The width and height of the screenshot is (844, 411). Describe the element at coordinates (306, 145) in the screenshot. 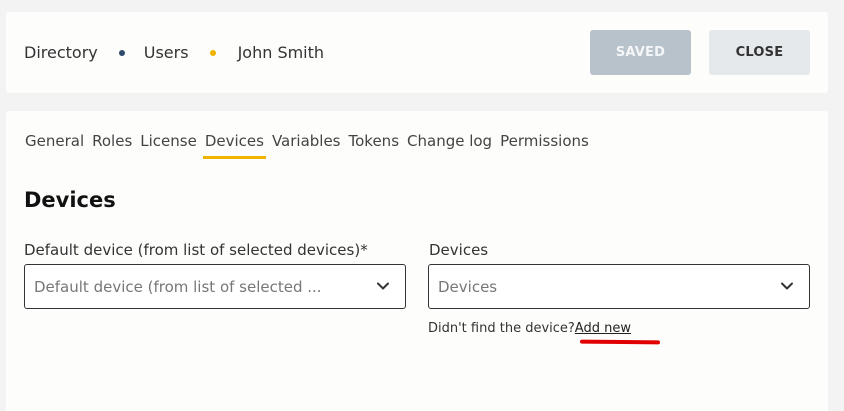

I see `tab-variables: Variables` at that location.